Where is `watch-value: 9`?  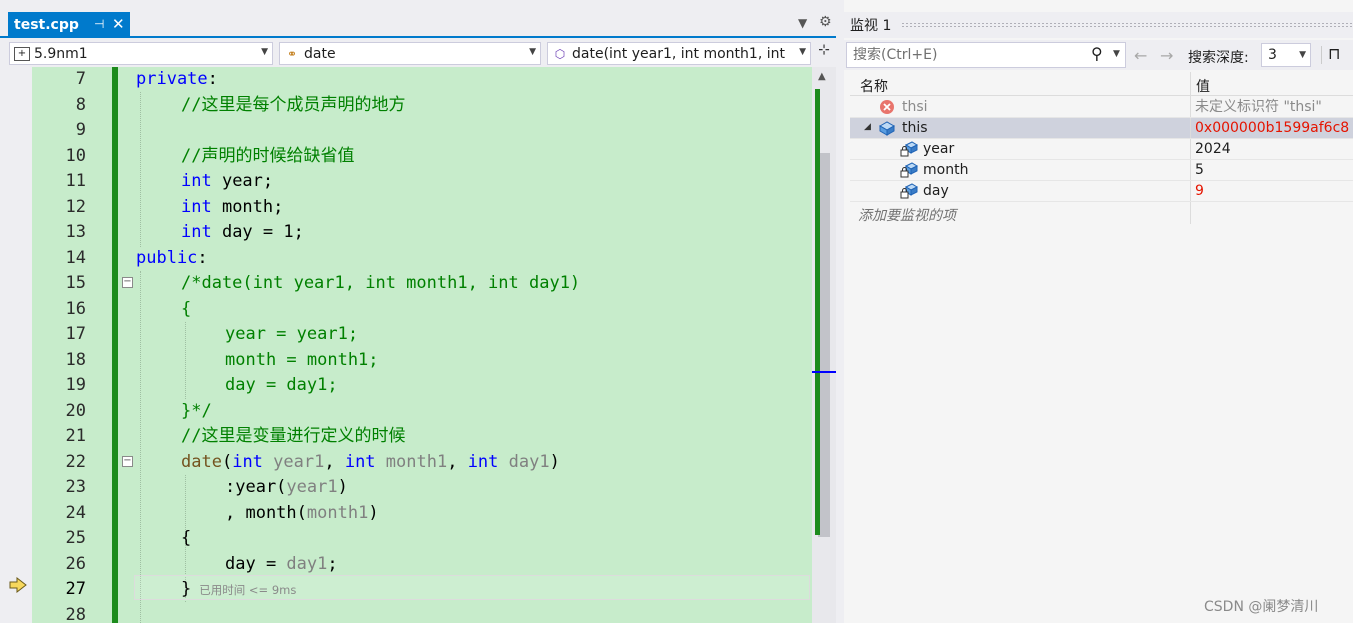 watch-value: 9 is located at coordinates (1199, 191).